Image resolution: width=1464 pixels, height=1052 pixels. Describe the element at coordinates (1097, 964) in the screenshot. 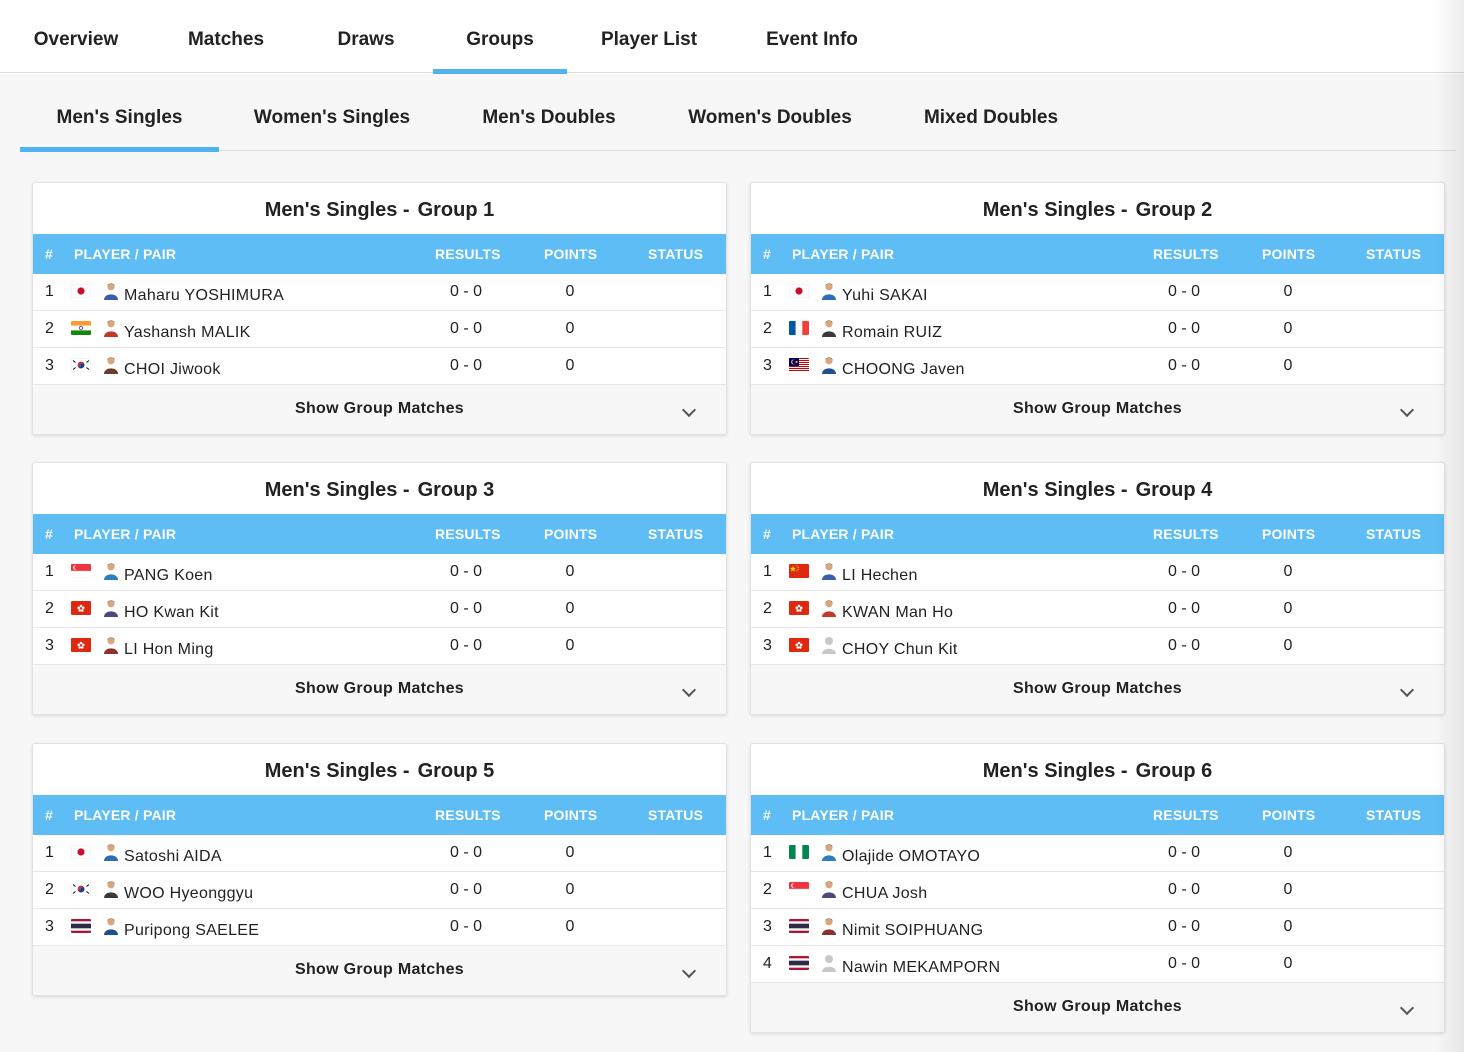

I see `table-row: 4 Nawin MEKAMPORN 0 - 0 0` at that location.